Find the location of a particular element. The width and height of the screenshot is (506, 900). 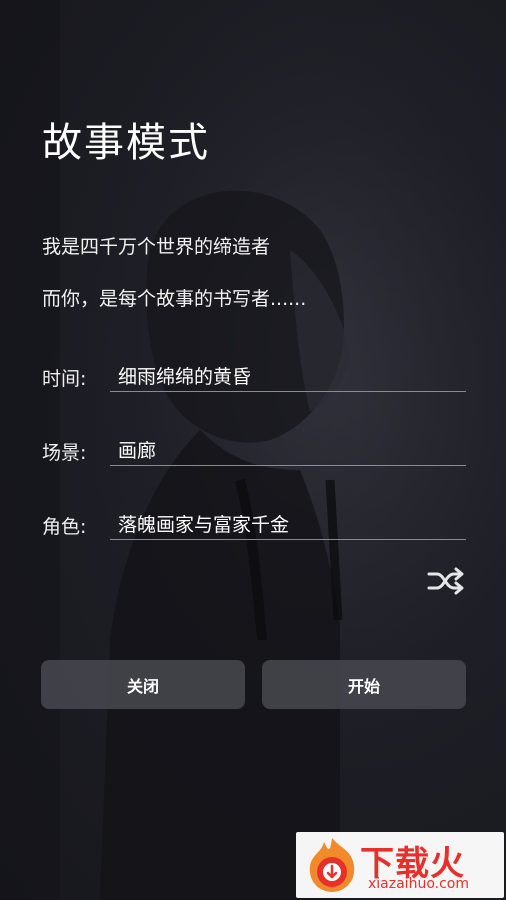

shuffle-button is located at coordinates (446, 581).